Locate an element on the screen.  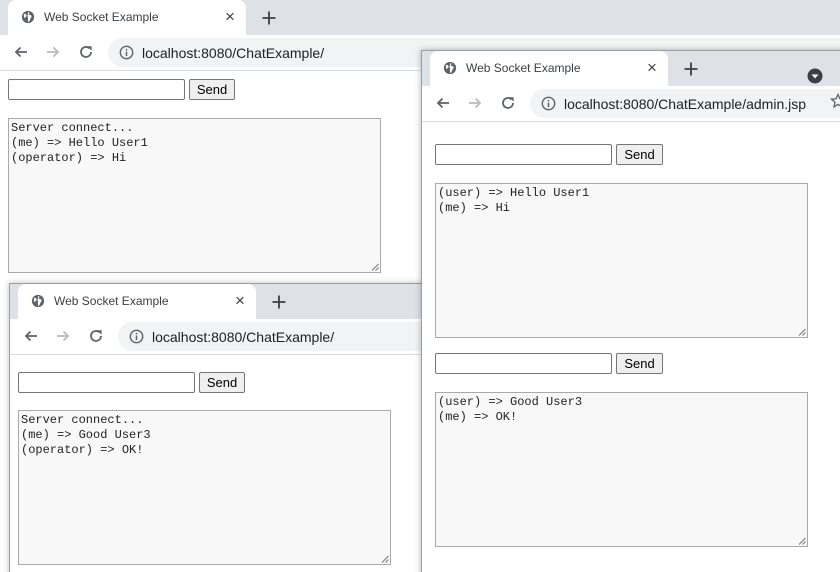
log-line: (user) => Hello User1 is located at coordinates (514, 193).